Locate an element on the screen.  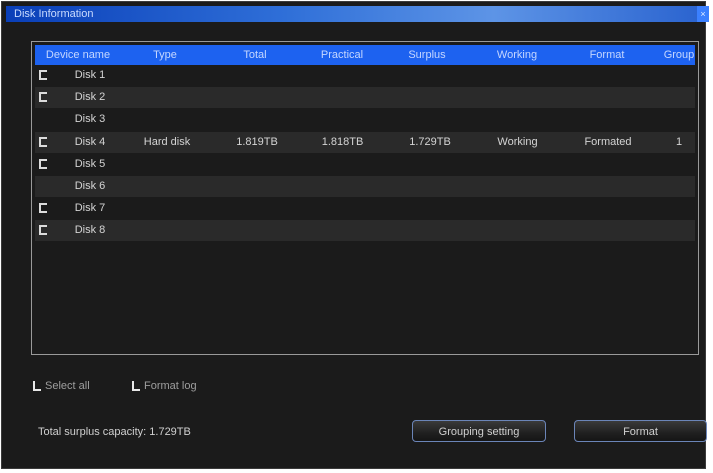
table-row: Disk 2 is located at coordinates (365, 98).